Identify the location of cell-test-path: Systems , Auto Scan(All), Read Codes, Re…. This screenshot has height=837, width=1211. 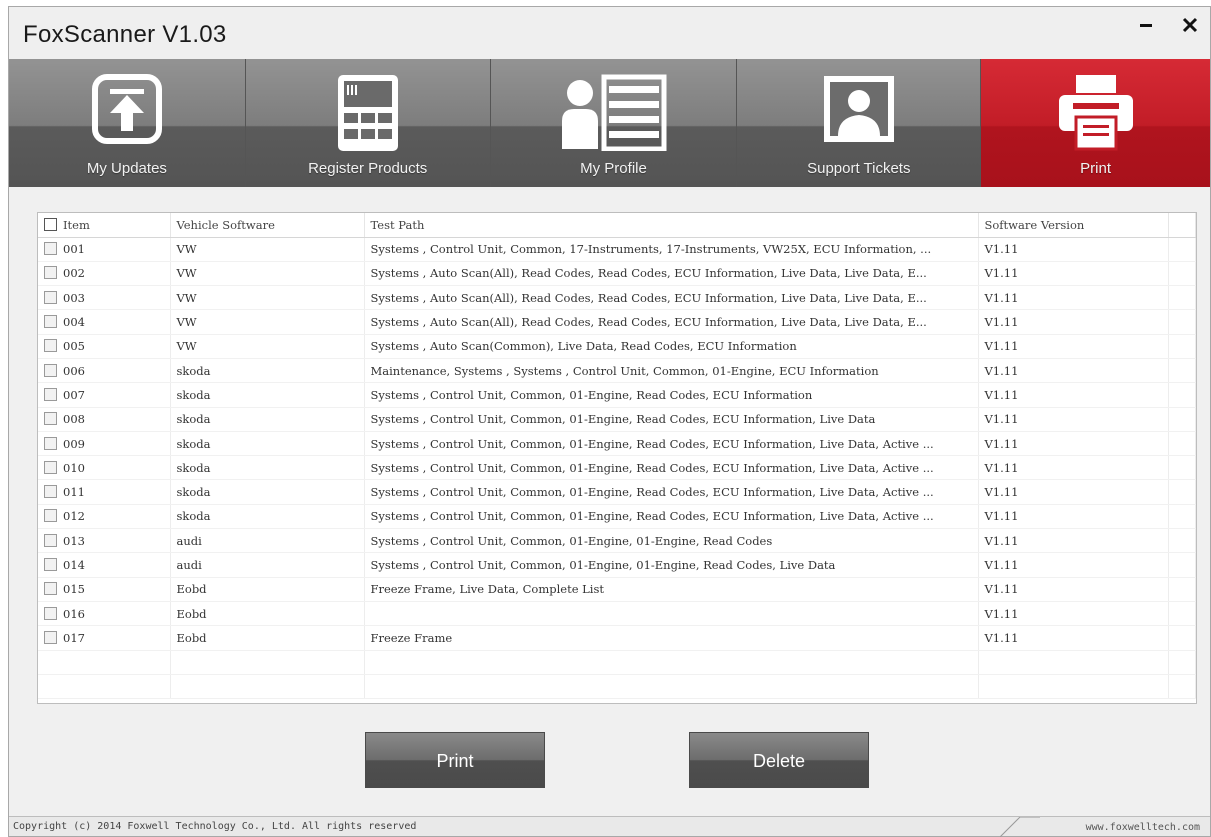
(671, 322).